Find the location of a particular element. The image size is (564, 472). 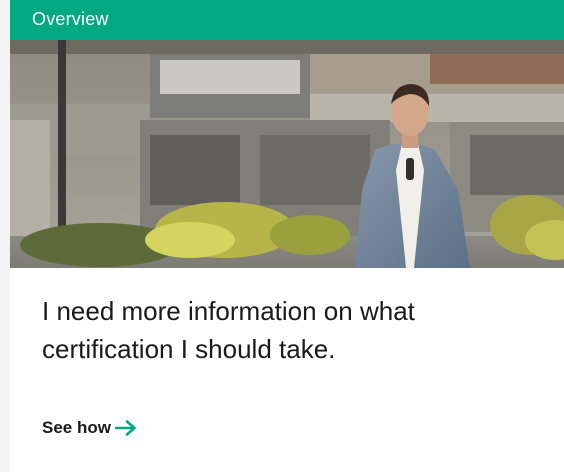

overview-label: Overview is located at coordinates (70, 19).